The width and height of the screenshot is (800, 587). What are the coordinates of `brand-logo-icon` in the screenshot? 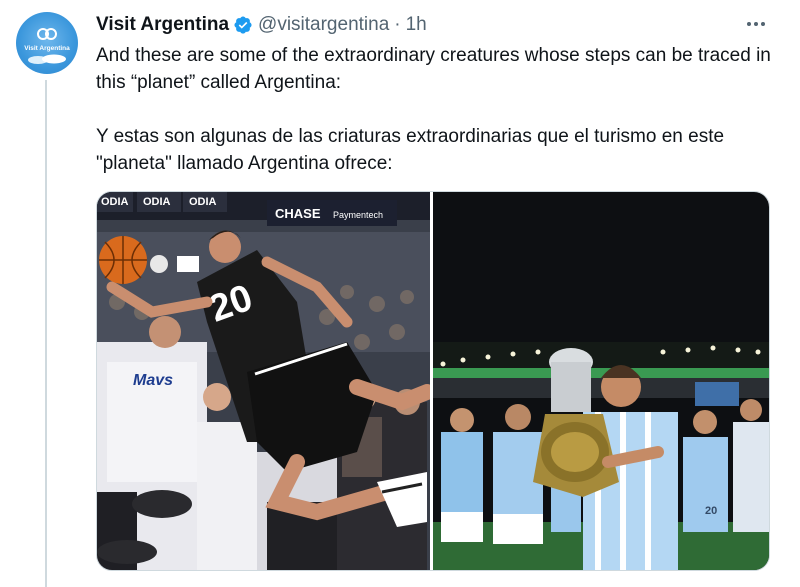 It's located at (47, 34).